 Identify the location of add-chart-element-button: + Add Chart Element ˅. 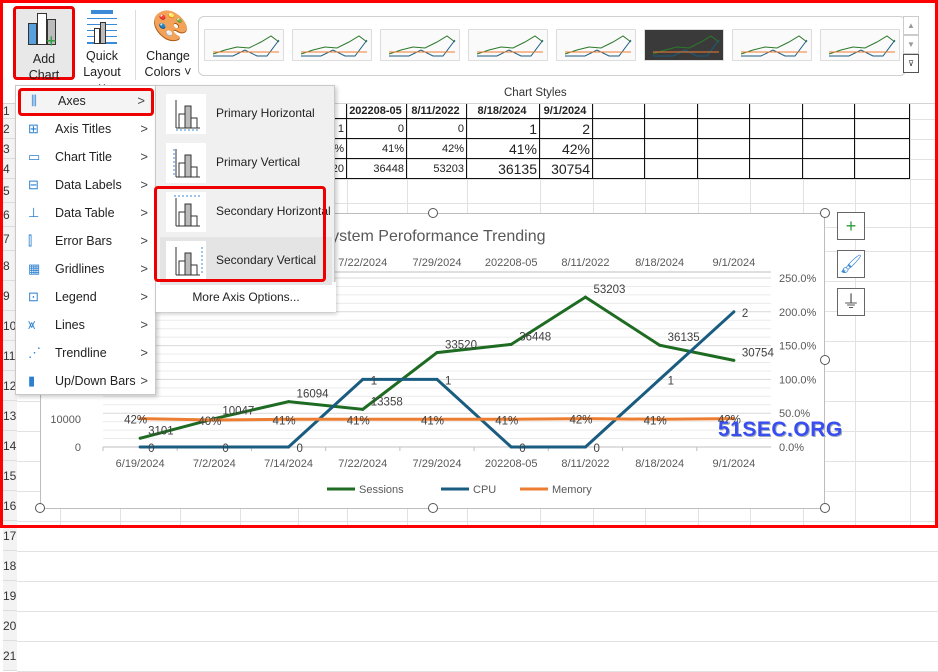
(44, 60).